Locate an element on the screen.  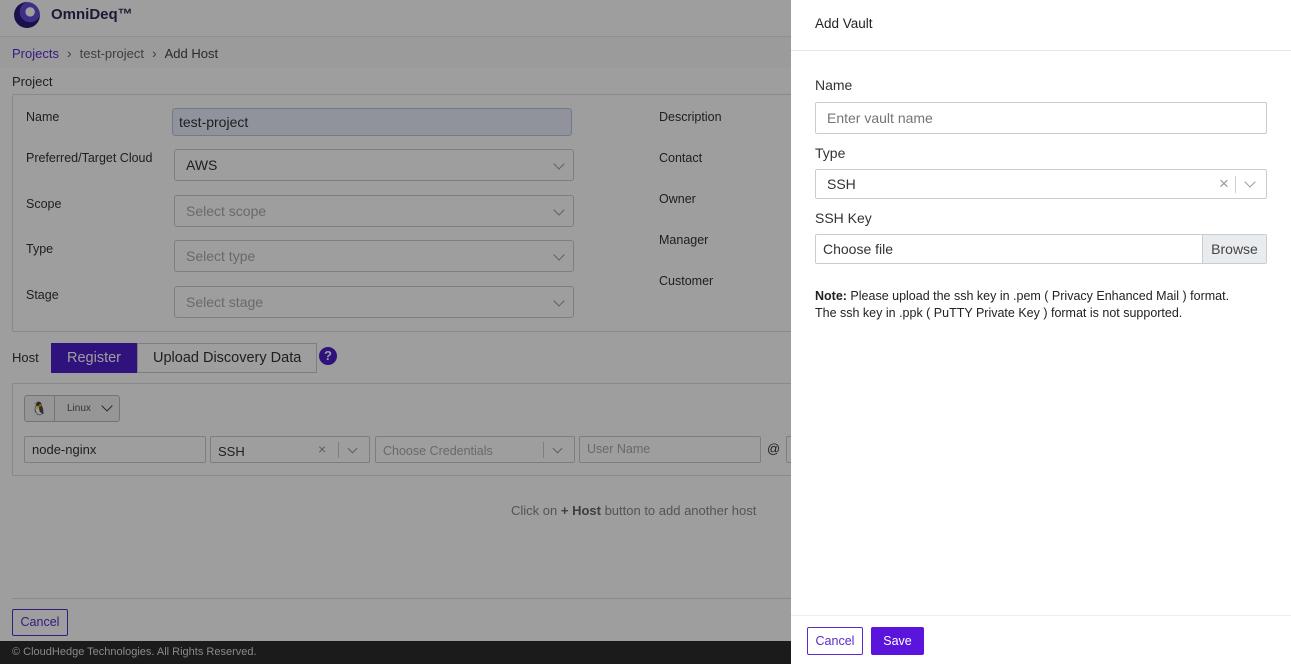
clear-icon: × is located at coordinates (1224, 184).